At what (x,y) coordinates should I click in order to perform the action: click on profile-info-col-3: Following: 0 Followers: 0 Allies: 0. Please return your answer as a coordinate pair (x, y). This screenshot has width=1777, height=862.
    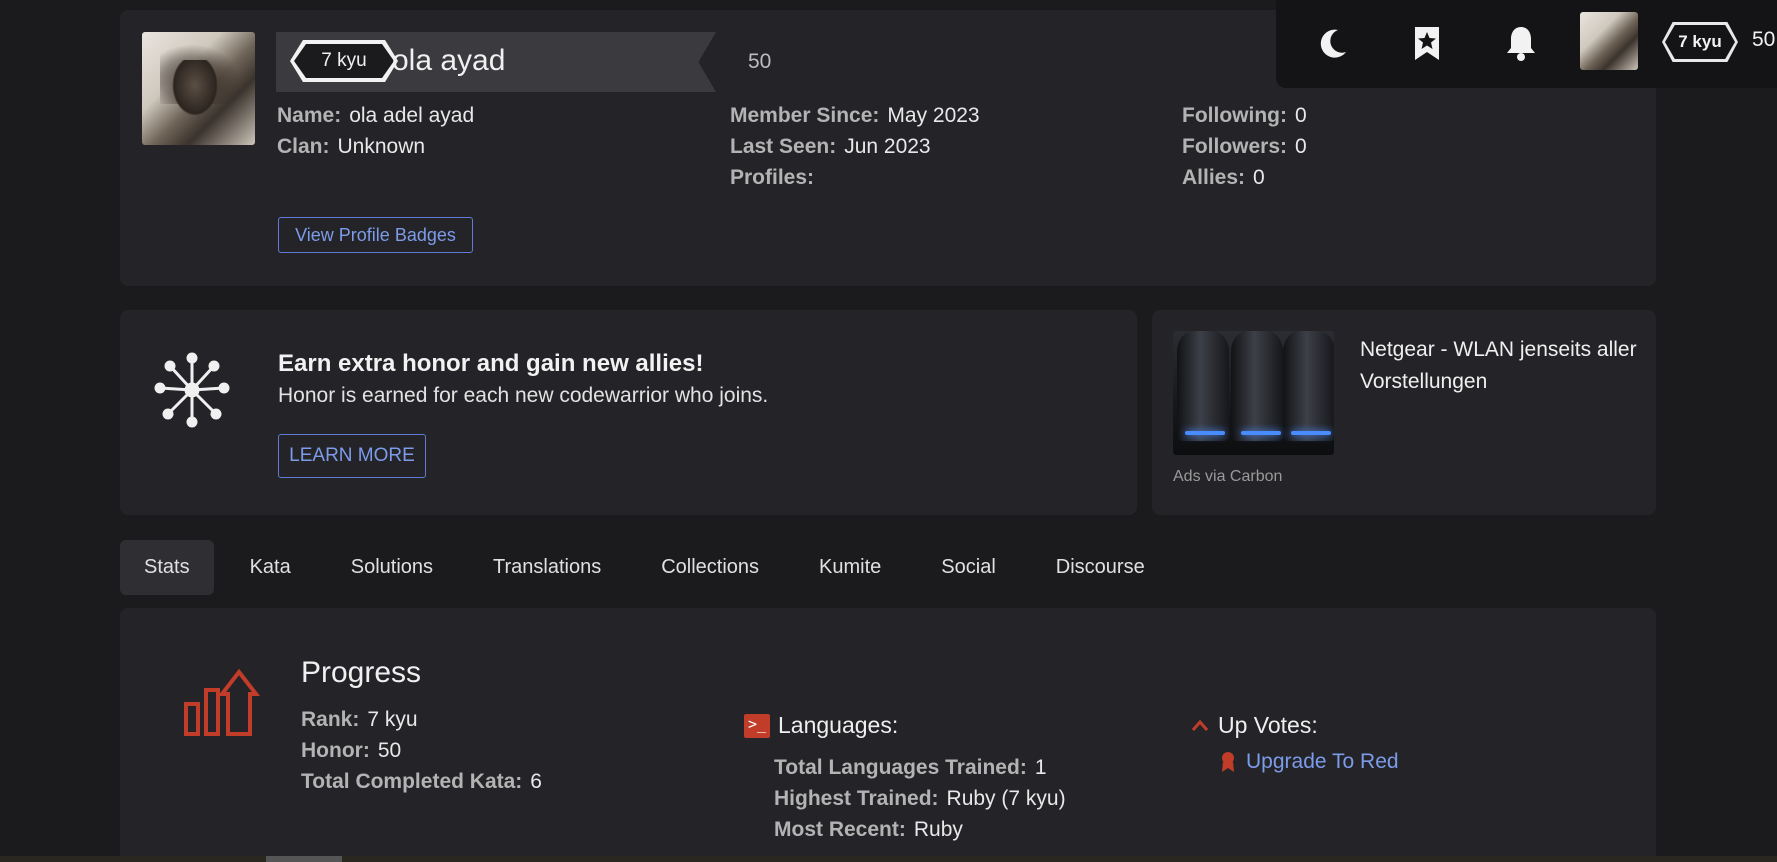
    Looking at the image, I should click on (1244, 146).